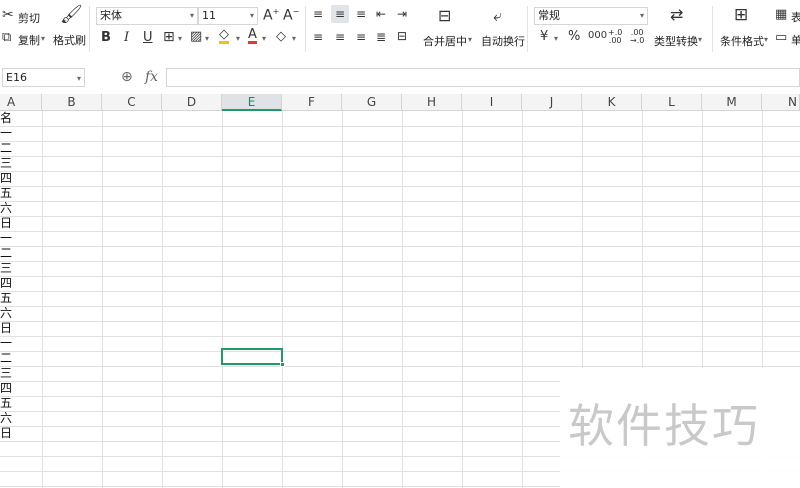  I want to click on align-top-icon: ≡, so click(318, 14).